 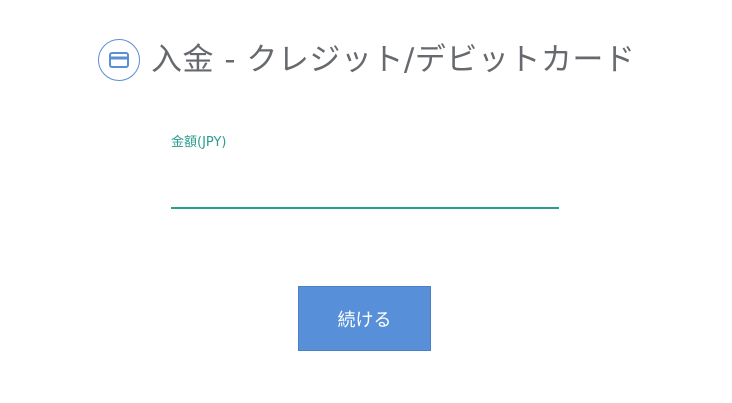 What do you see at coordinates (199, 142) in the screenshot?
I see `amount-label: 金額(JPY)` at bounding box center [199, 142].